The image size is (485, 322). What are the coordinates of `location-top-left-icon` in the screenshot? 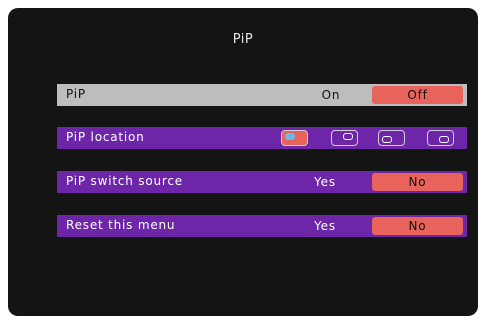 It's located at (294, 138).